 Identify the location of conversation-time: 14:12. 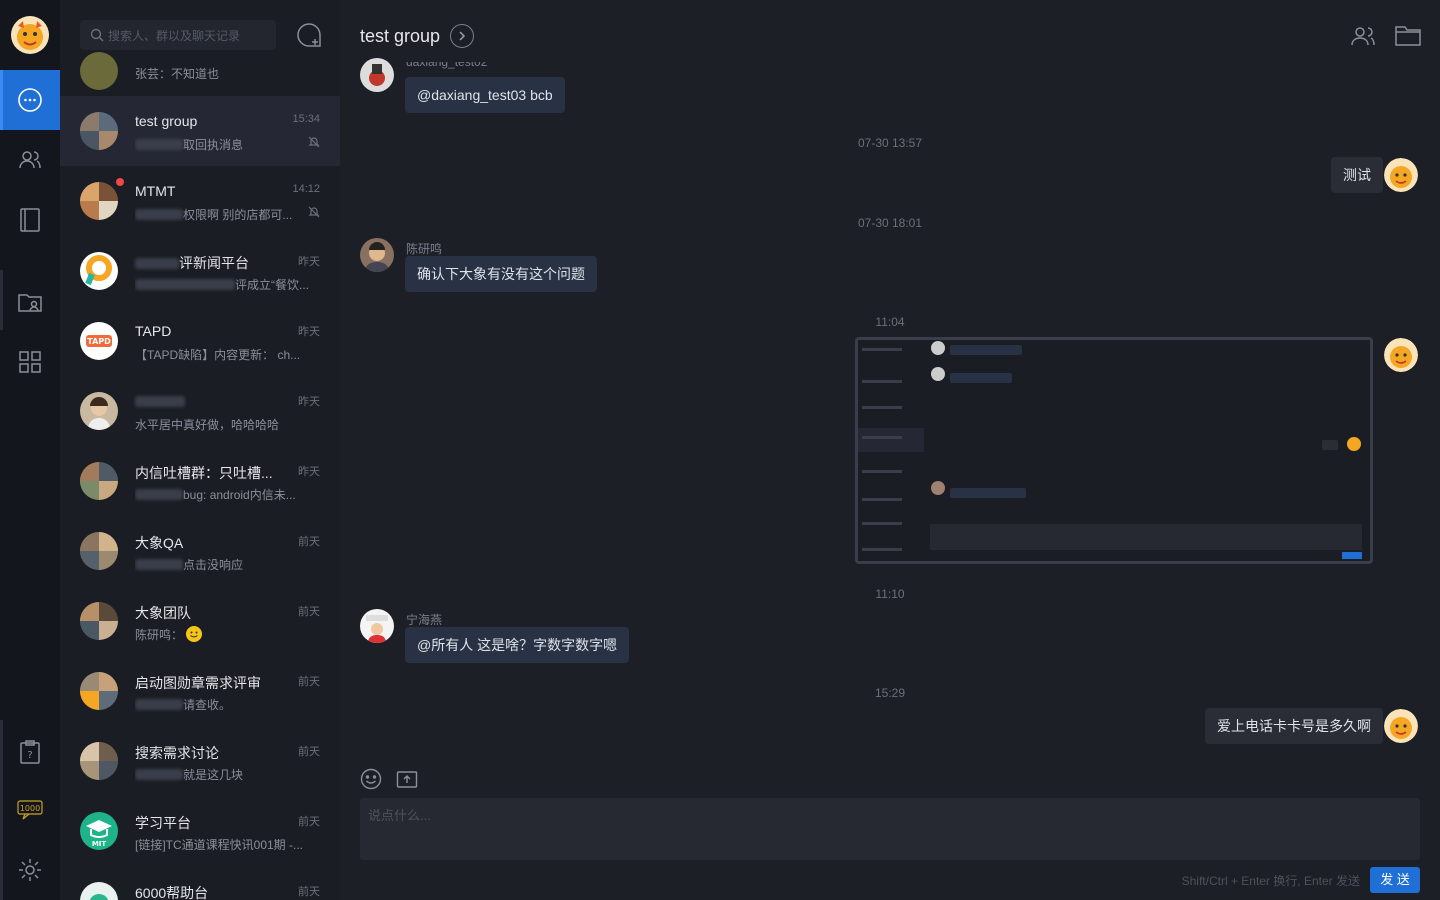
(306, 189).